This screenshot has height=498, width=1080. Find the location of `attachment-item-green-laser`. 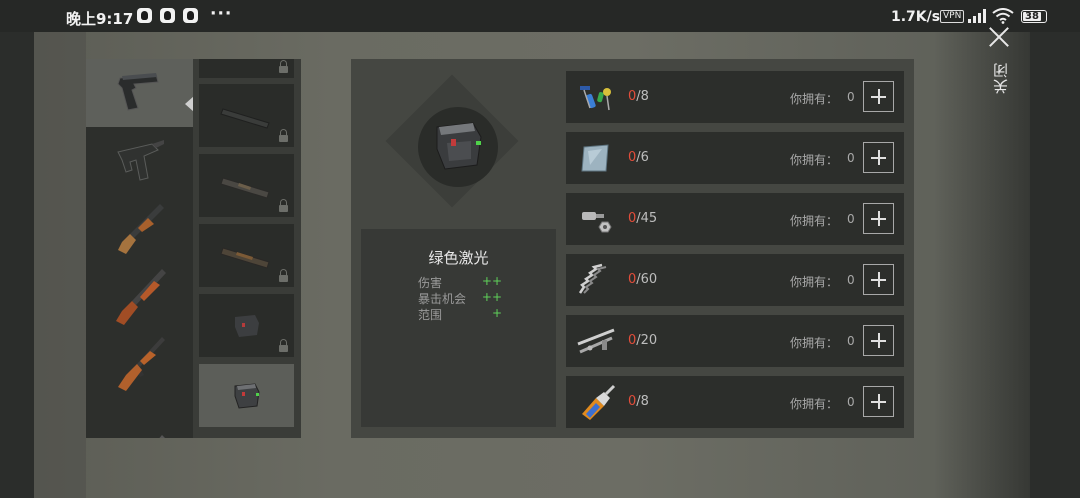

attachment-item-green-laser is located at coordinates (246, 395).